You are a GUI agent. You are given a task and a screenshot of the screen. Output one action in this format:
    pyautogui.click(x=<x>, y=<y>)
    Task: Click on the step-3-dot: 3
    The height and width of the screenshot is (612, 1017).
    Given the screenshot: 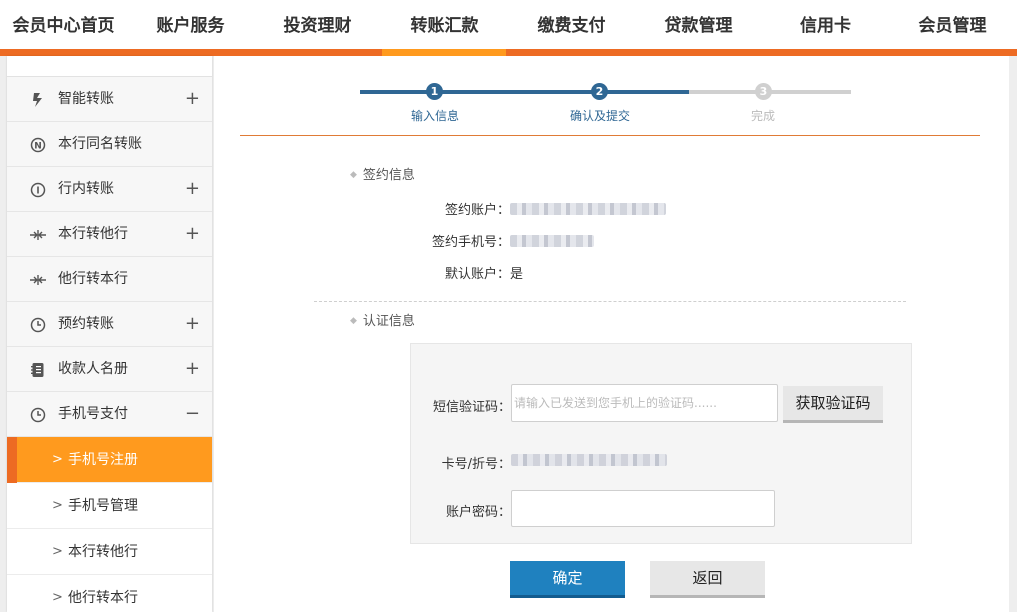 What is the action you would take?
    pyautogui.click(x=763, y=91)
    